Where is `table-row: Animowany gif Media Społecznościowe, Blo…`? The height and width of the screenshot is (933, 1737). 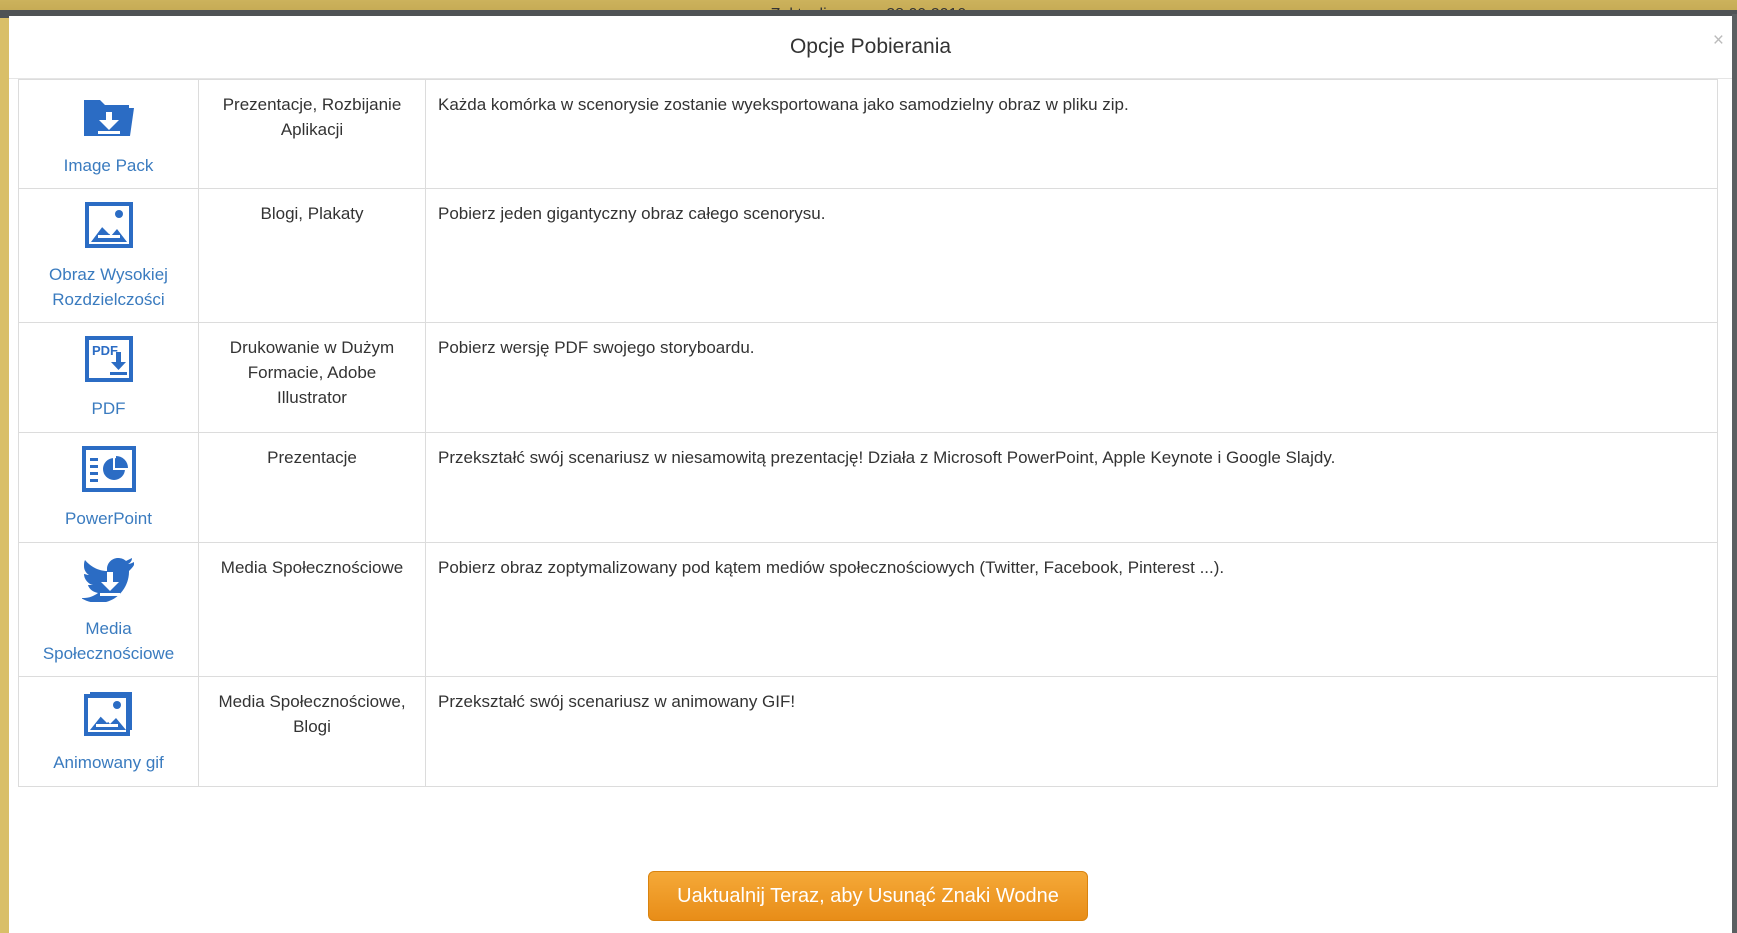
table-row: Animowany gif Media Społecznościowe, Blo… is located at coordinates (868, 731).